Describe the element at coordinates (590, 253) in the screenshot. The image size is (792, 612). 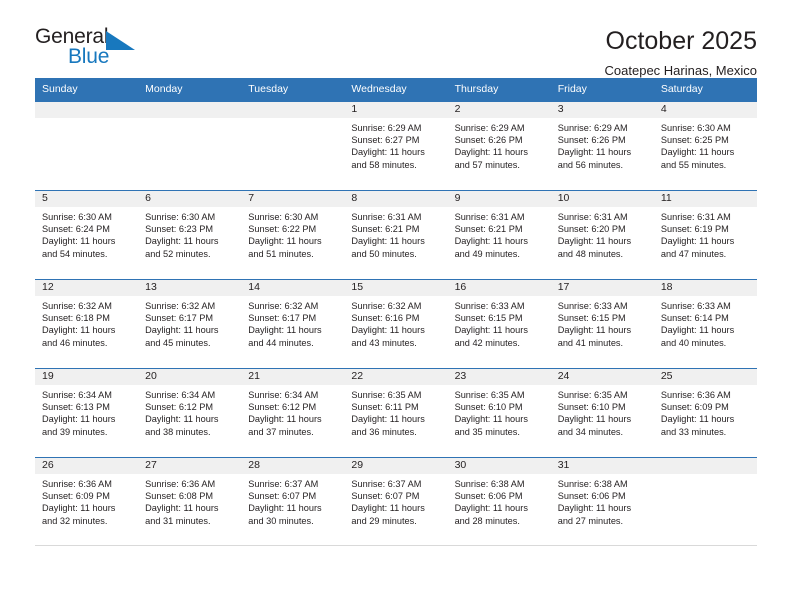
I see `daylight-text-line2: and 48 minutes.` at that location.